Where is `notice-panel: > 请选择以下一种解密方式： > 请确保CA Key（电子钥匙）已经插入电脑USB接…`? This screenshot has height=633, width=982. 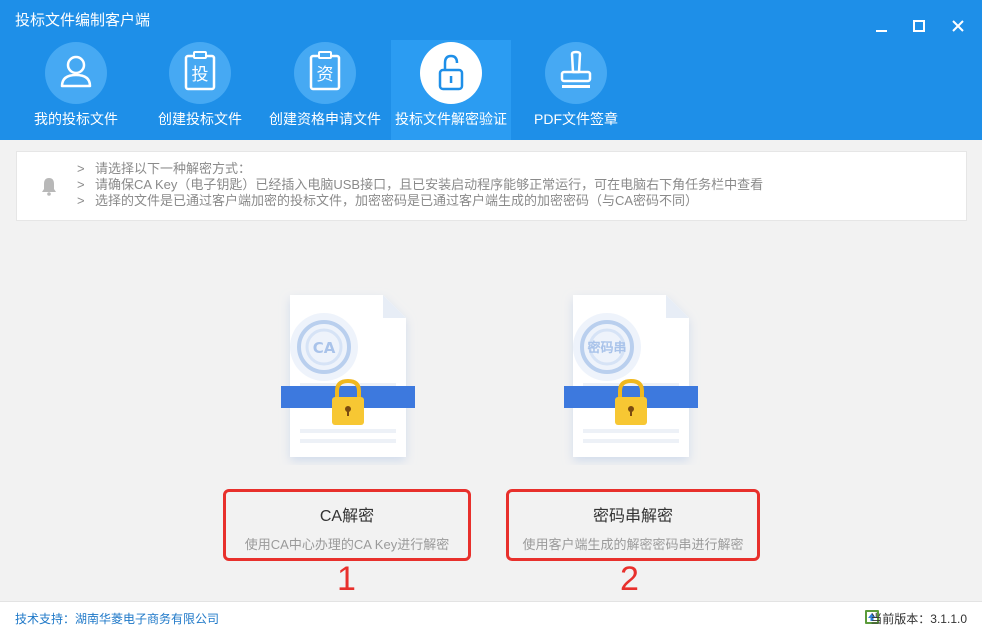 notice-panel: > 请选择以下一种解密方式： > 请确保CA Key（电子钥匙）已经插入电脑USB接… is located at coordinates (491, 186).